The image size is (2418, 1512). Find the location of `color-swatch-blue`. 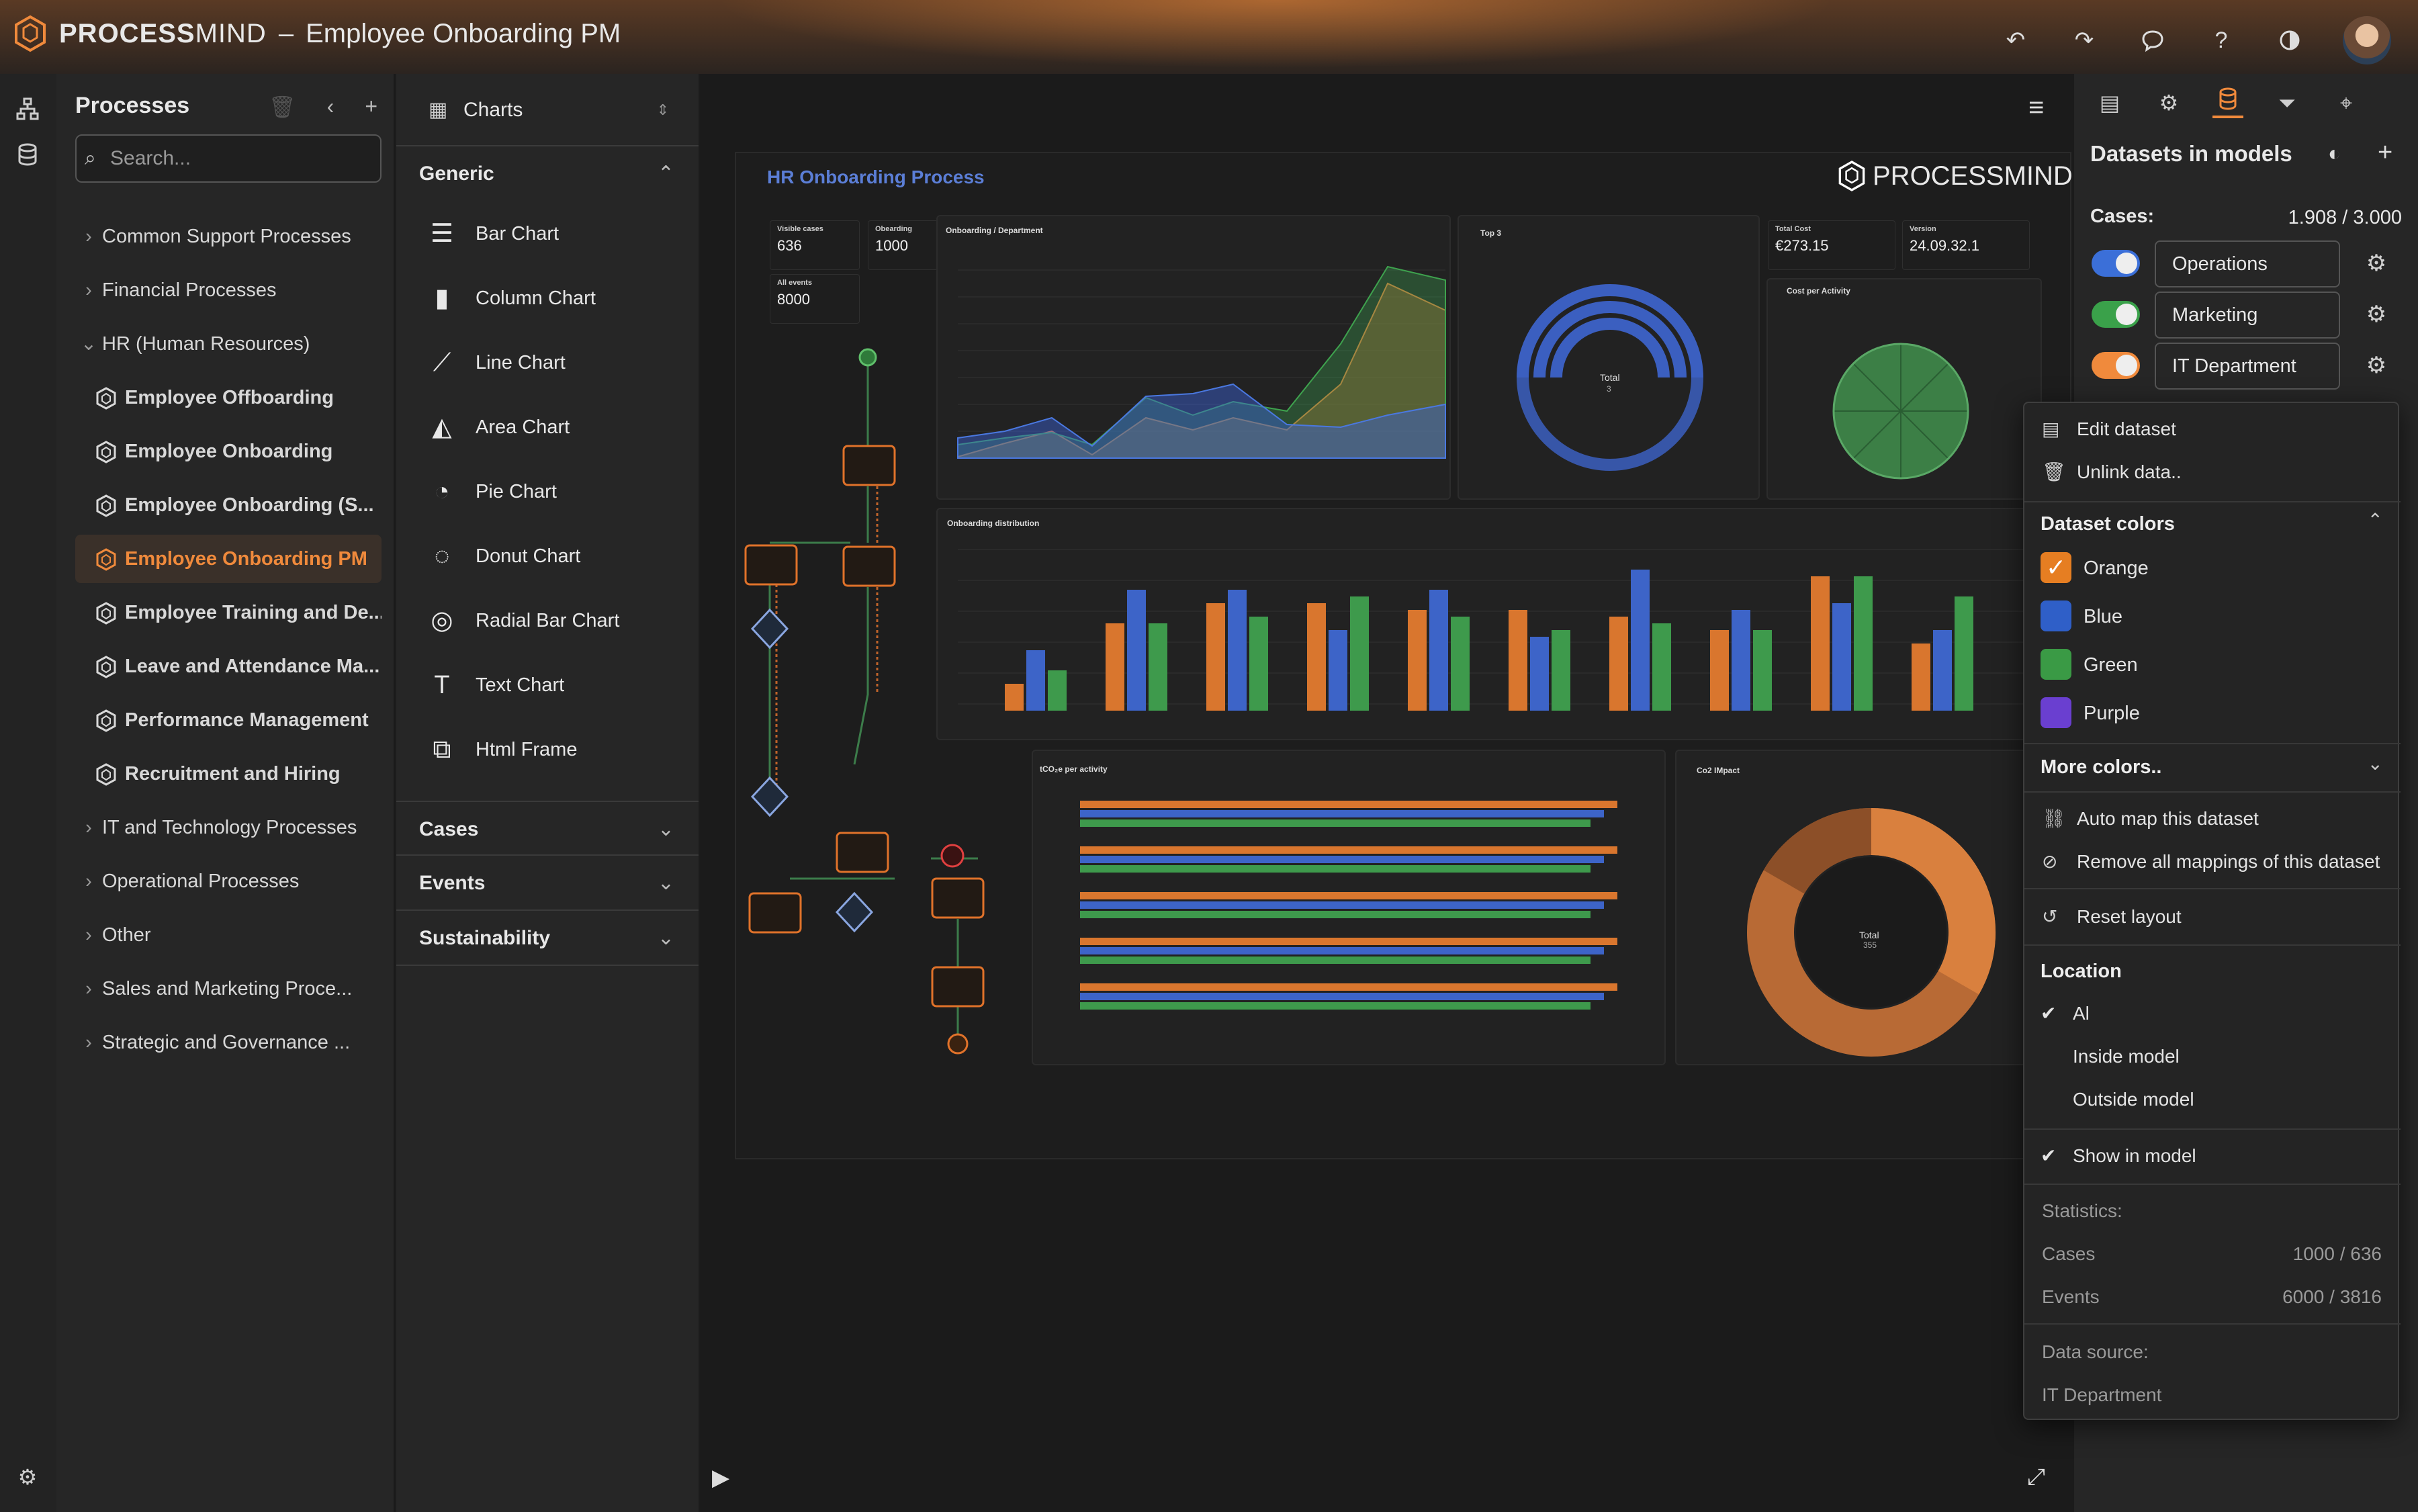

color-swatch-blue is located at coordinates (2056, 616).